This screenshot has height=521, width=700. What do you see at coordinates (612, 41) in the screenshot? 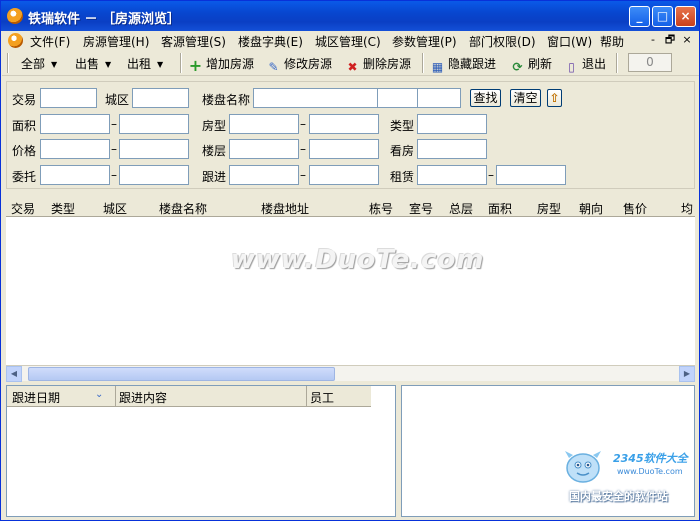
I see `menu-help: 帮助` at bounding box center [612, 41].